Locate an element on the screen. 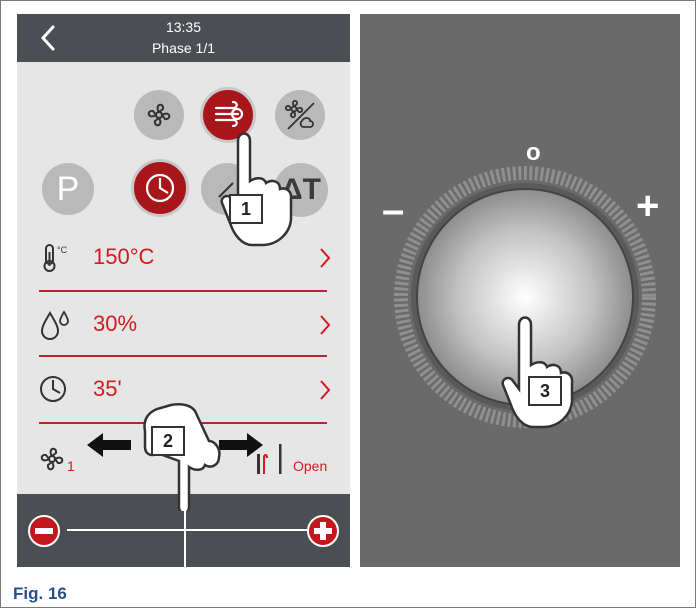 The image size is (696, 608). callout-badge-2: 2 is located at coordinates (168, 441).